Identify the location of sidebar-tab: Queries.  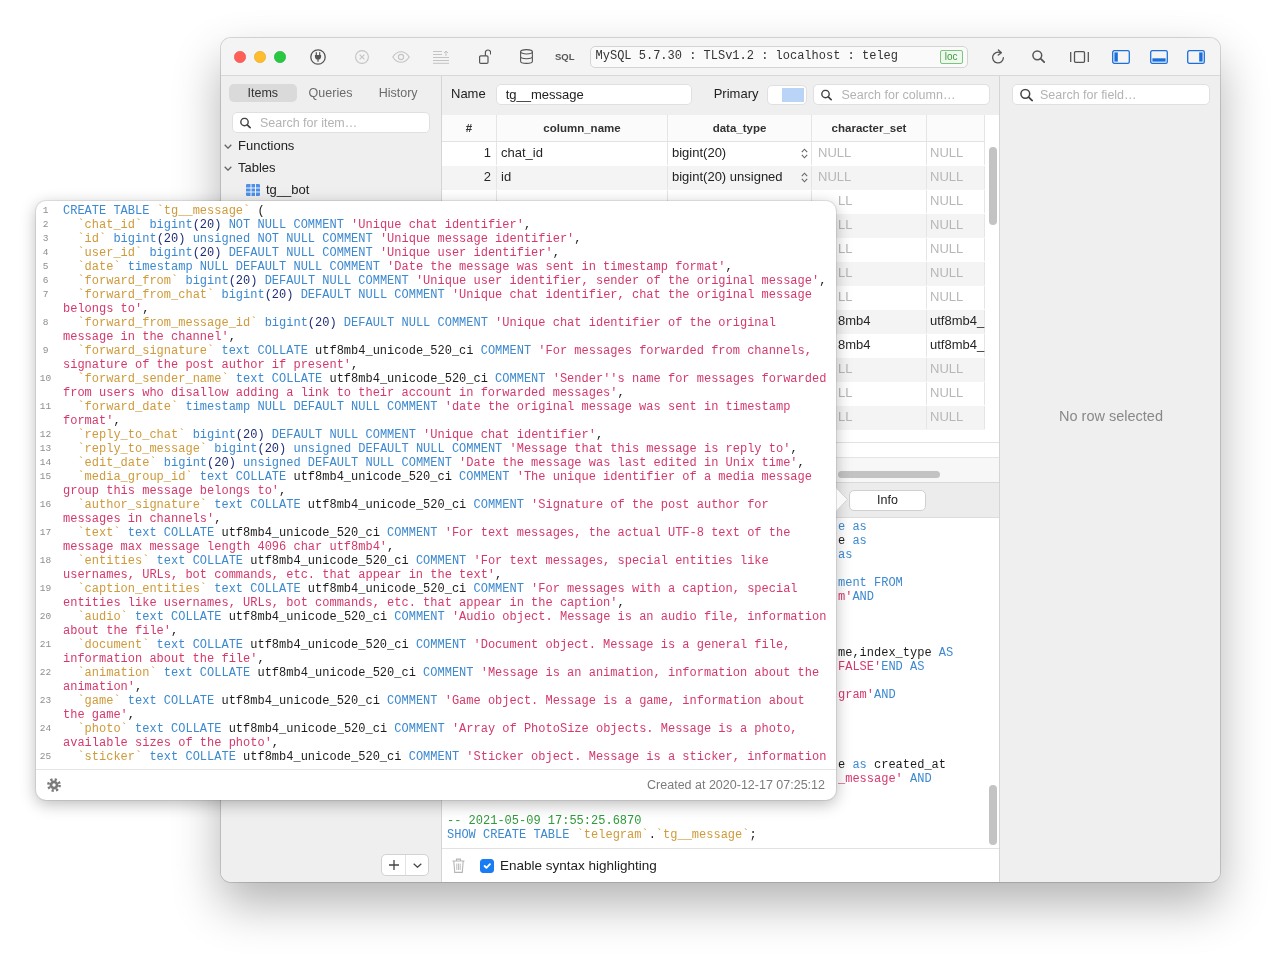
(330, 93).